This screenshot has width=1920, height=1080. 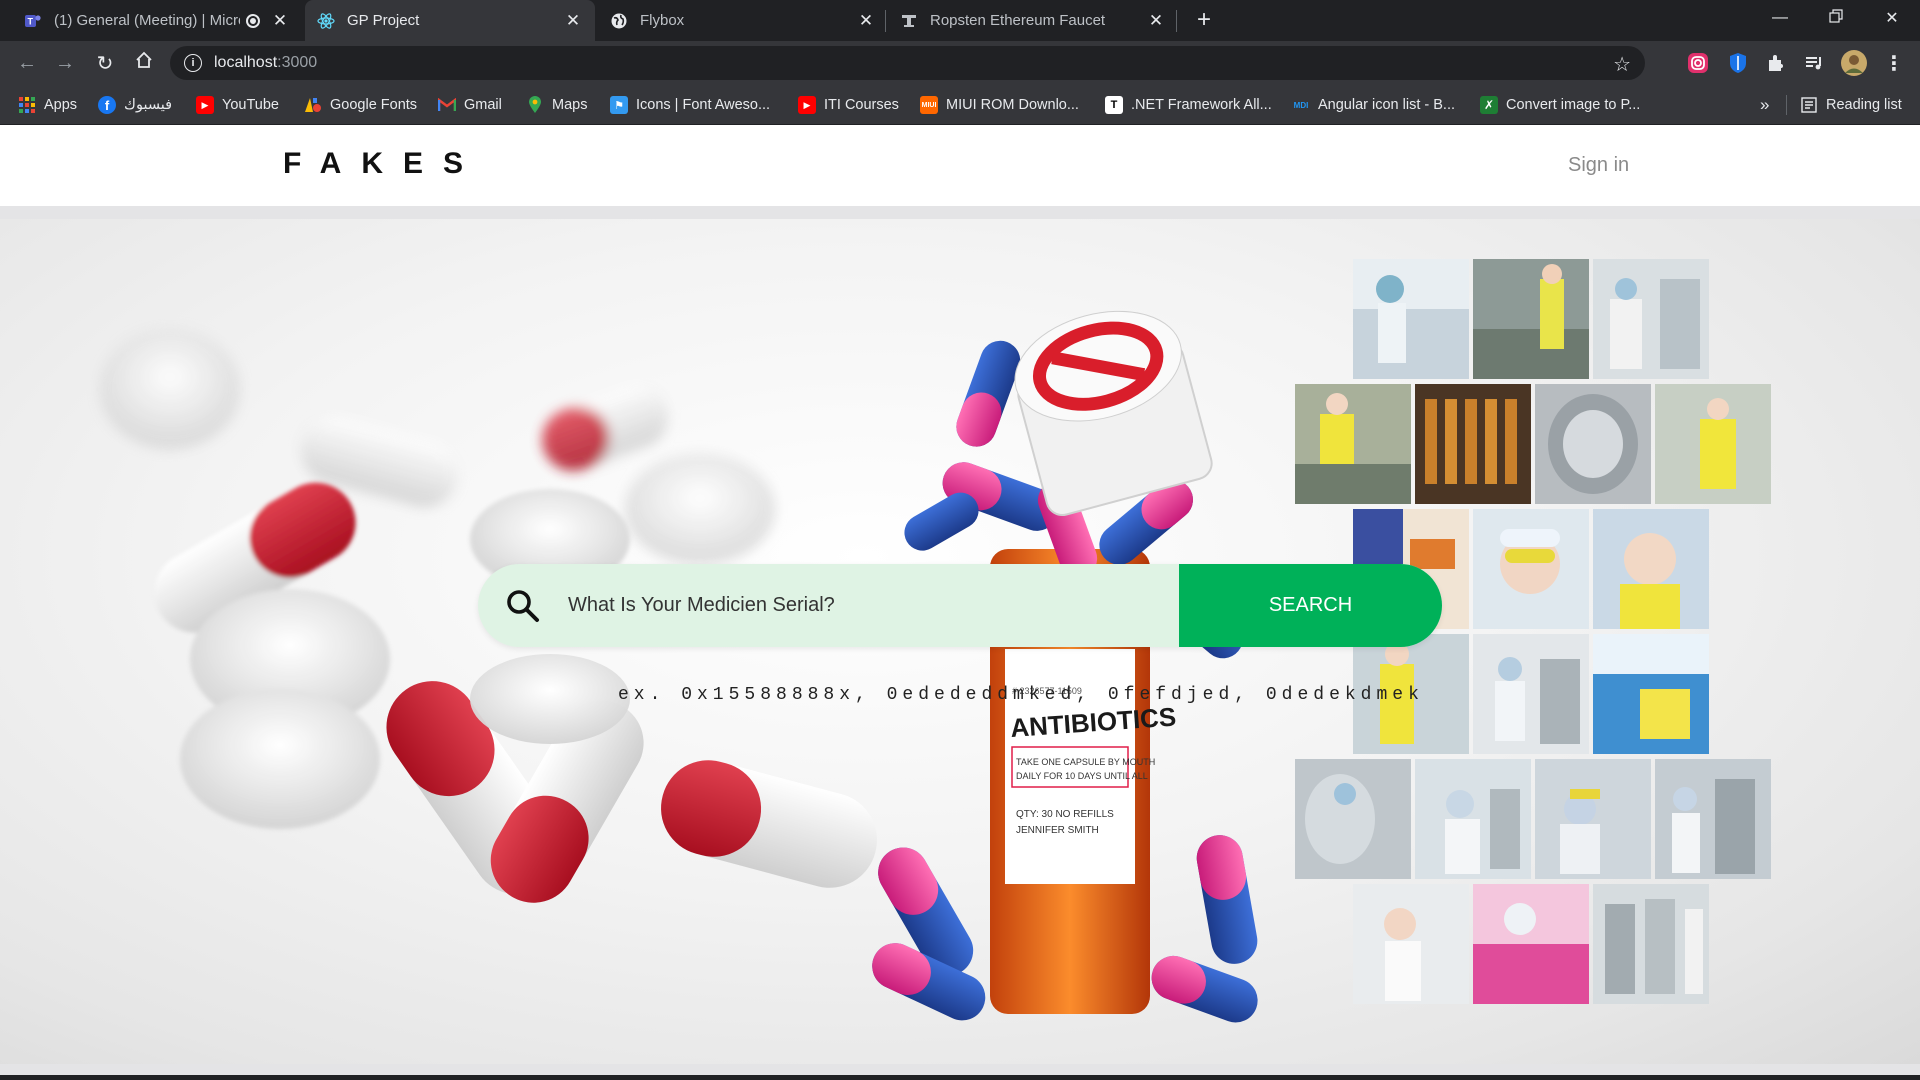 I want to click on home-icon, so click(x=144, y=63).